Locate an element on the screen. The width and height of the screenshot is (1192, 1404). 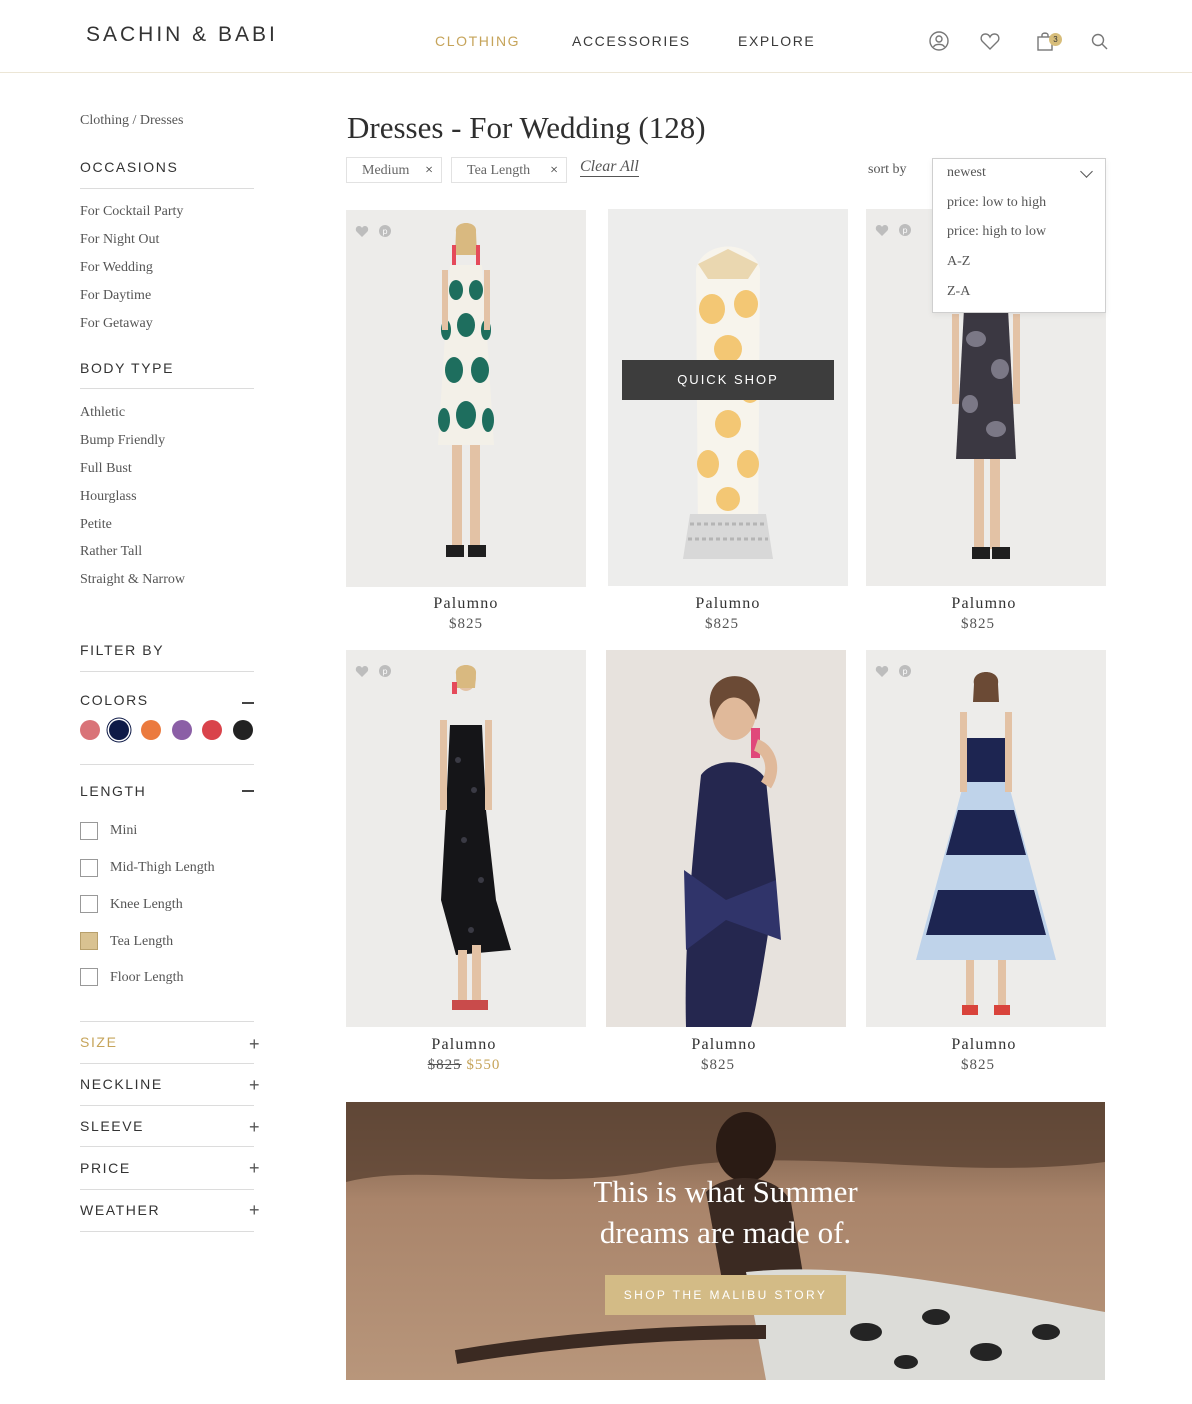
body-type-bump-friendly: Bump Friendly is located at coordinates (122, 441).